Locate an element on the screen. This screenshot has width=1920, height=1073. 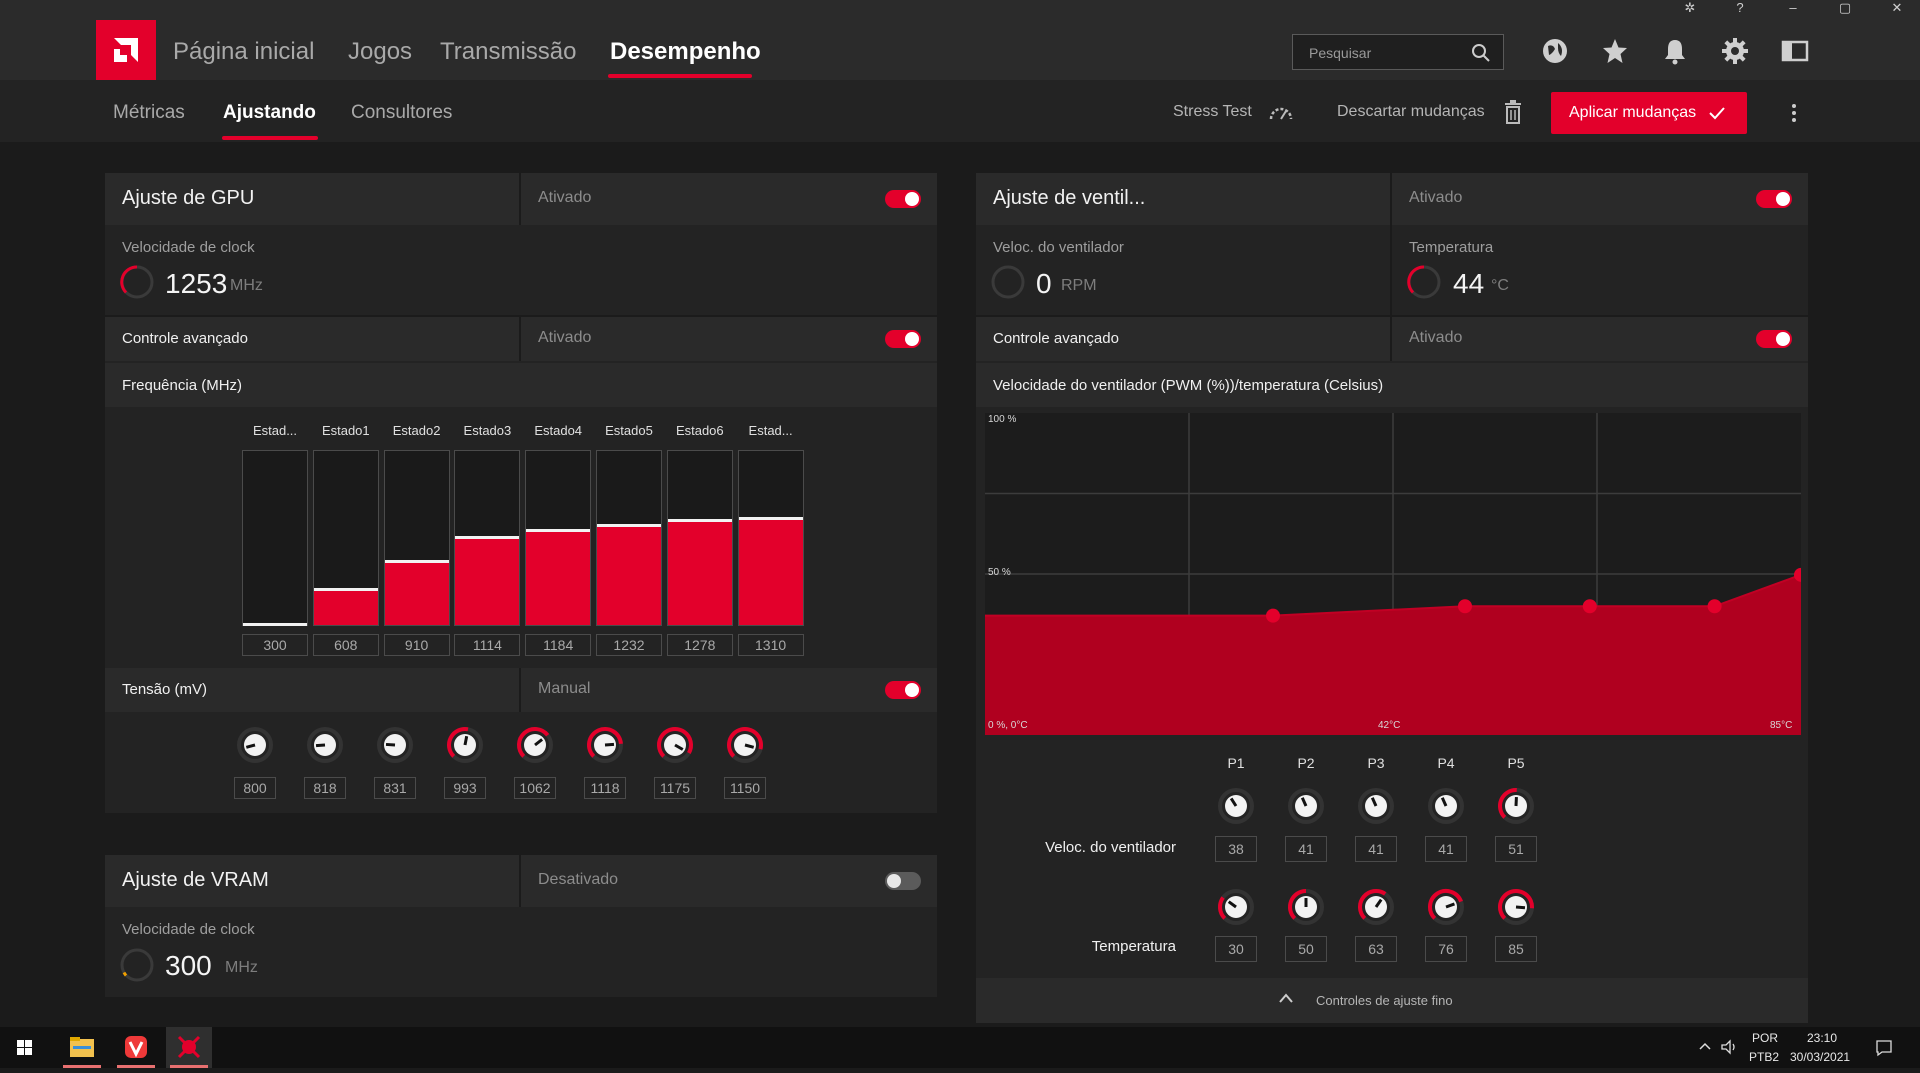
frequency-value-input: 1278 is located at coordinates (700, 645).